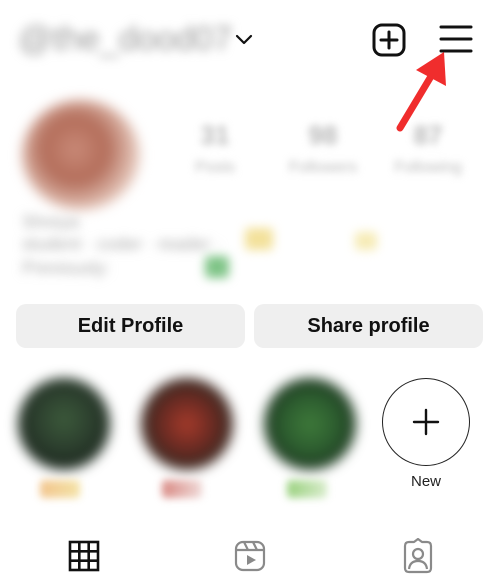 The width and height of the screenshot is (500, 588). What do you see at coordinates (368, 326) in the screenshot?
I see `share-profile-button: Share profile` at bounding box center [368, 326].